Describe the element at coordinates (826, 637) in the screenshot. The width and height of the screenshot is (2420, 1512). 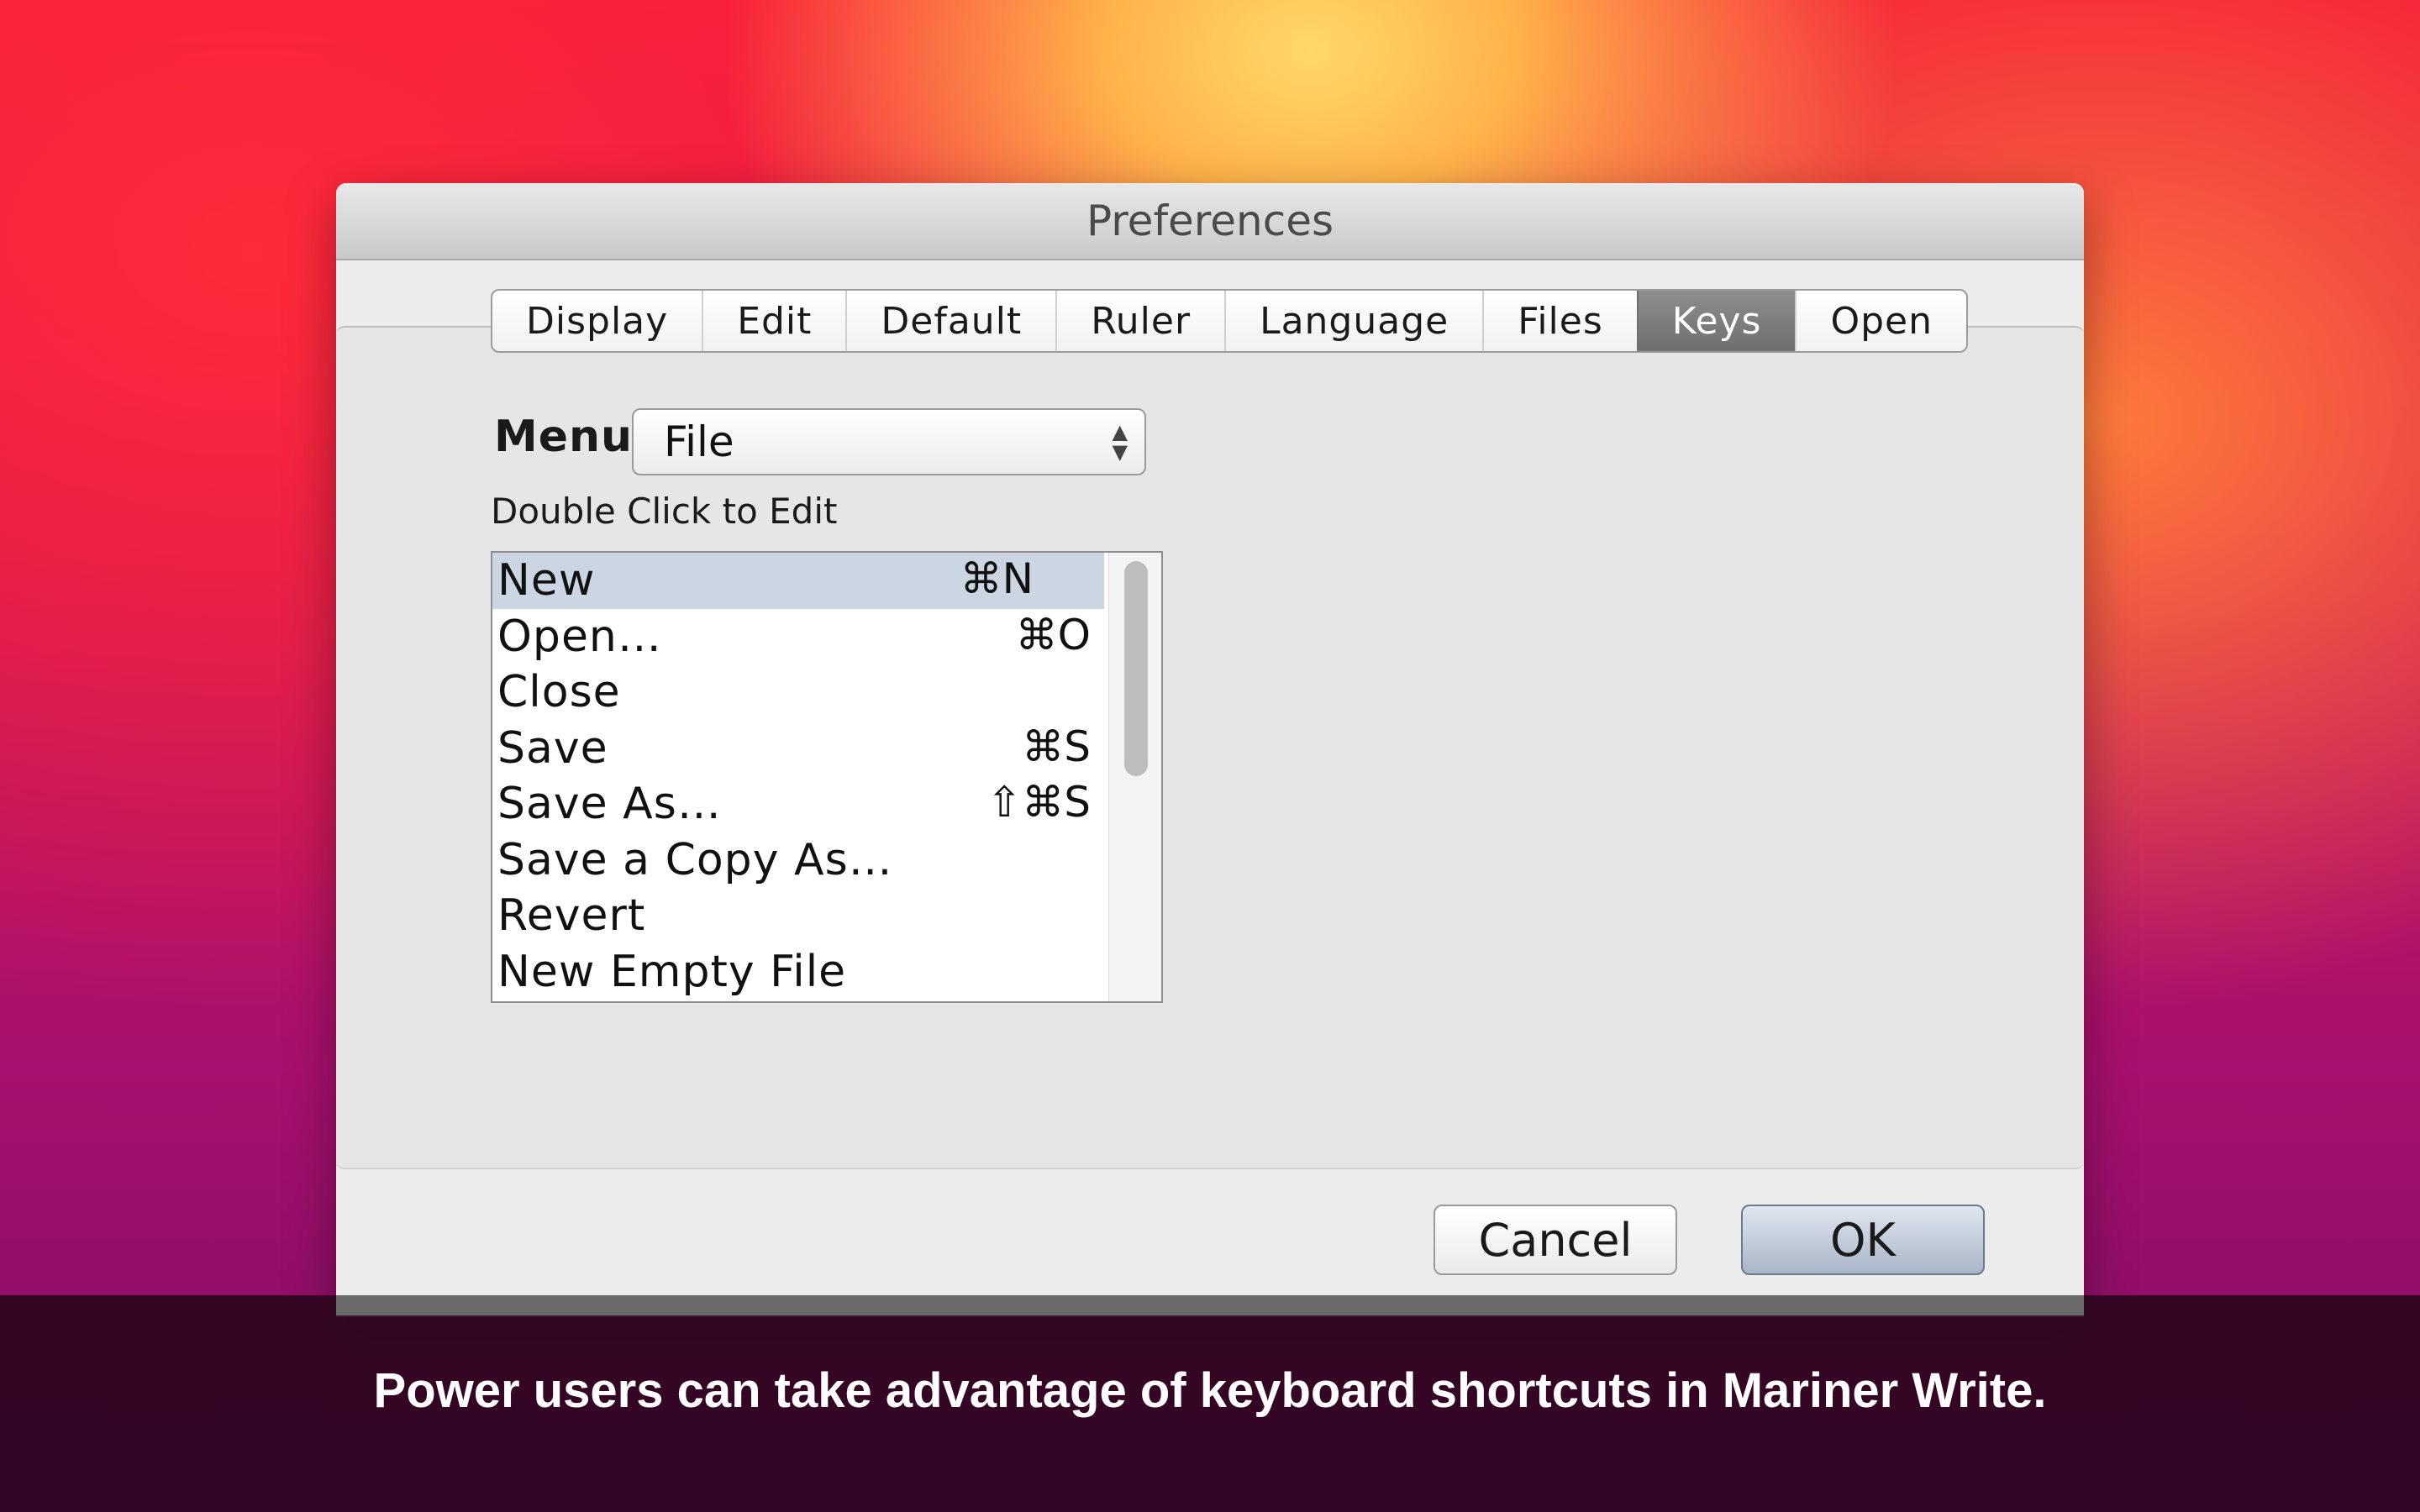
I see `list-item-open: Open… ⌘O` at that location.